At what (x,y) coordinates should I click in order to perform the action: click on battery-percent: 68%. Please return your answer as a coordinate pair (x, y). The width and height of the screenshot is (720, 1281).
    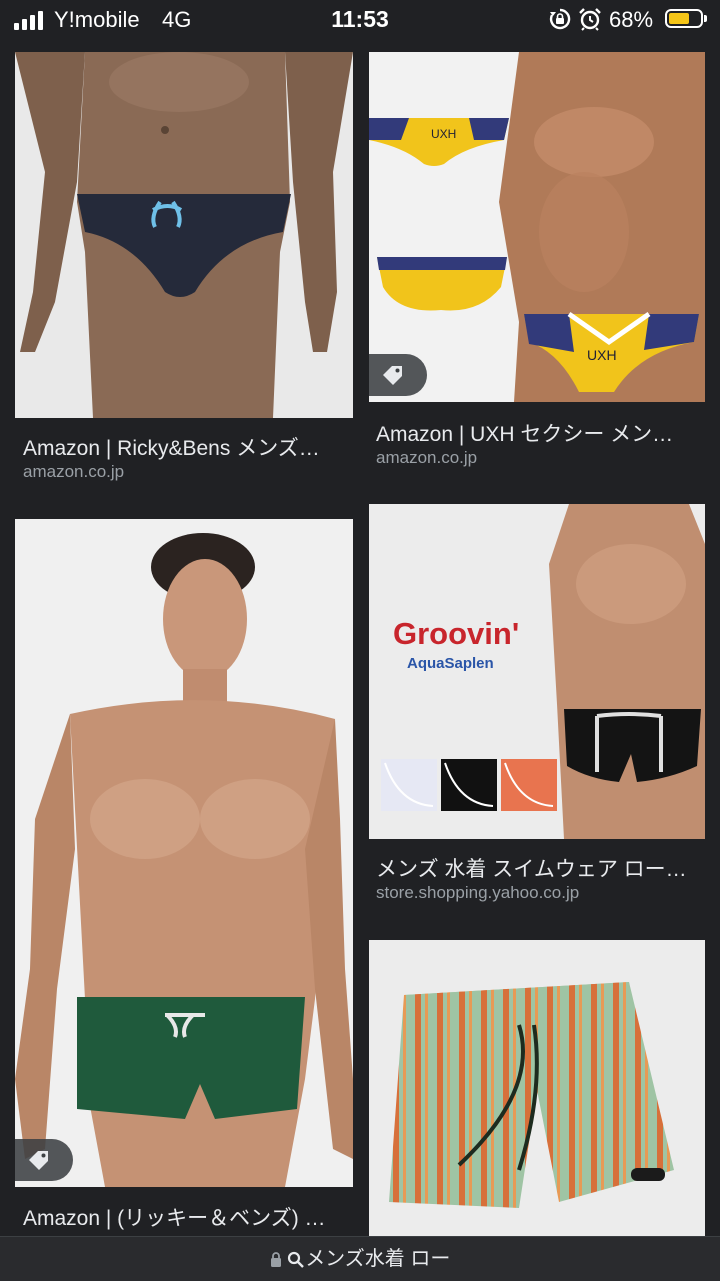
    Looking at the image, I should click on (631, 19).